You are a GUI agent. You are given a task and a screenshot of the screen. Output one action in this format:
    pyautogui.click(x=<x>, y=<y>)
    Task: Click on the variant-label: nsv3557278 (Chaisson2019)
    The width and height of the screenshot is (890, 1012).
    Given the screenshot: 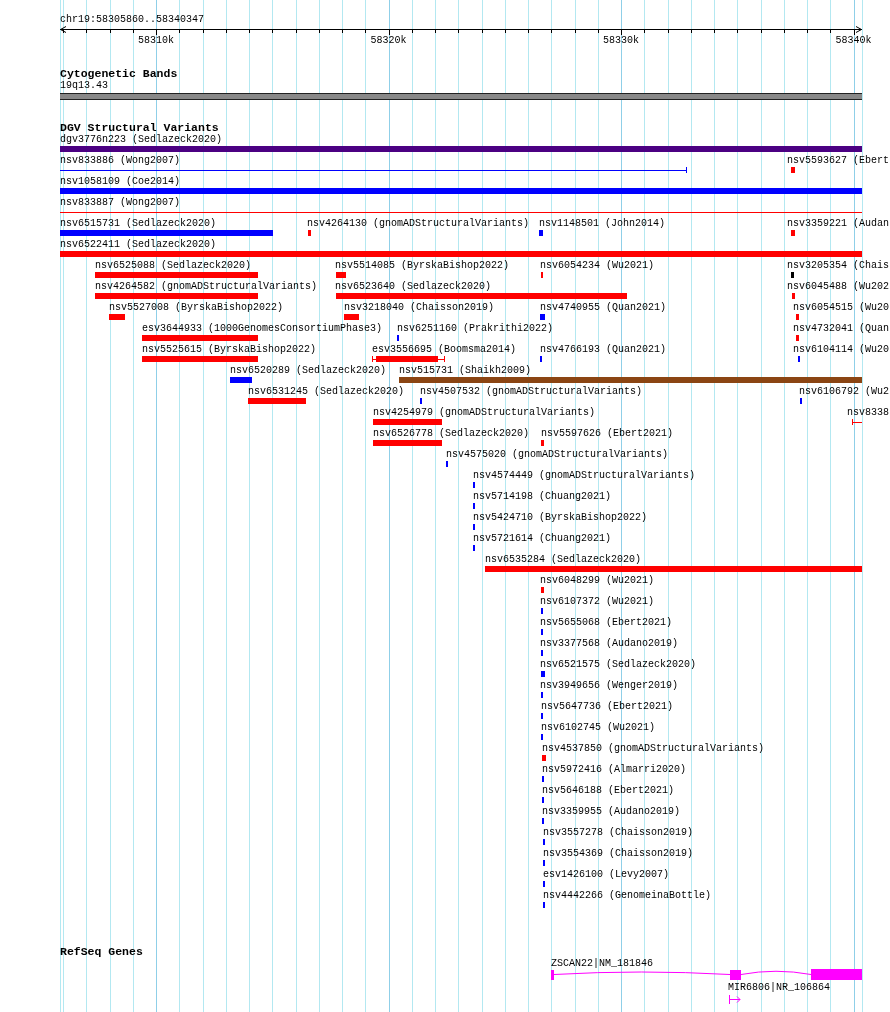 What is the action you would take?
    pyautogui.click(x=618, y=832)
    